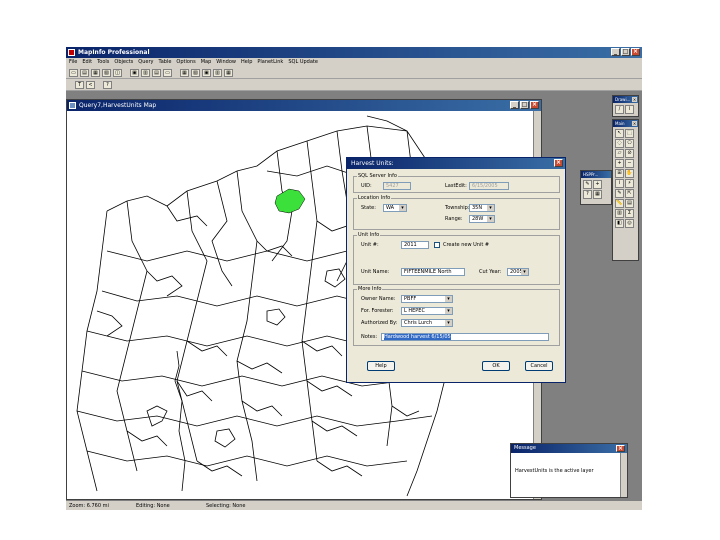  What do you see at coordinates (620, 448) in the screenshot?
I see `message-close-icon: ×` at bounding box center [620, 448].